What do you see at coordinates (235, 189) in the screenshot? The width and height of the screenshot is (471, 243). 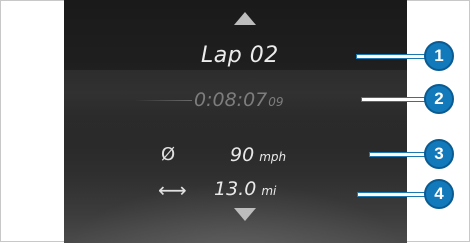 I see `distance-number: 13.0` at bounding box center [235, 189].